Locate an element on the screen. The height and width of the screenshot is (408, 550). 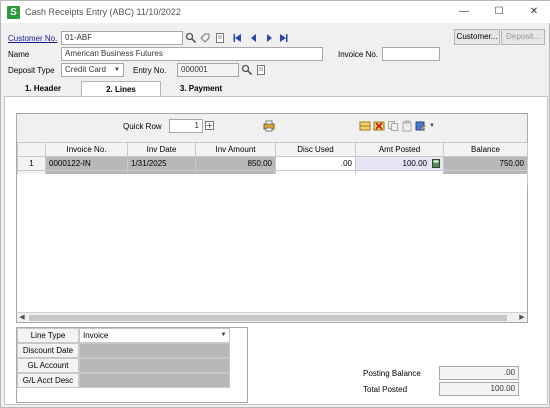
column-header-invoice: Invoice No. is located at coordinates (86, 149).